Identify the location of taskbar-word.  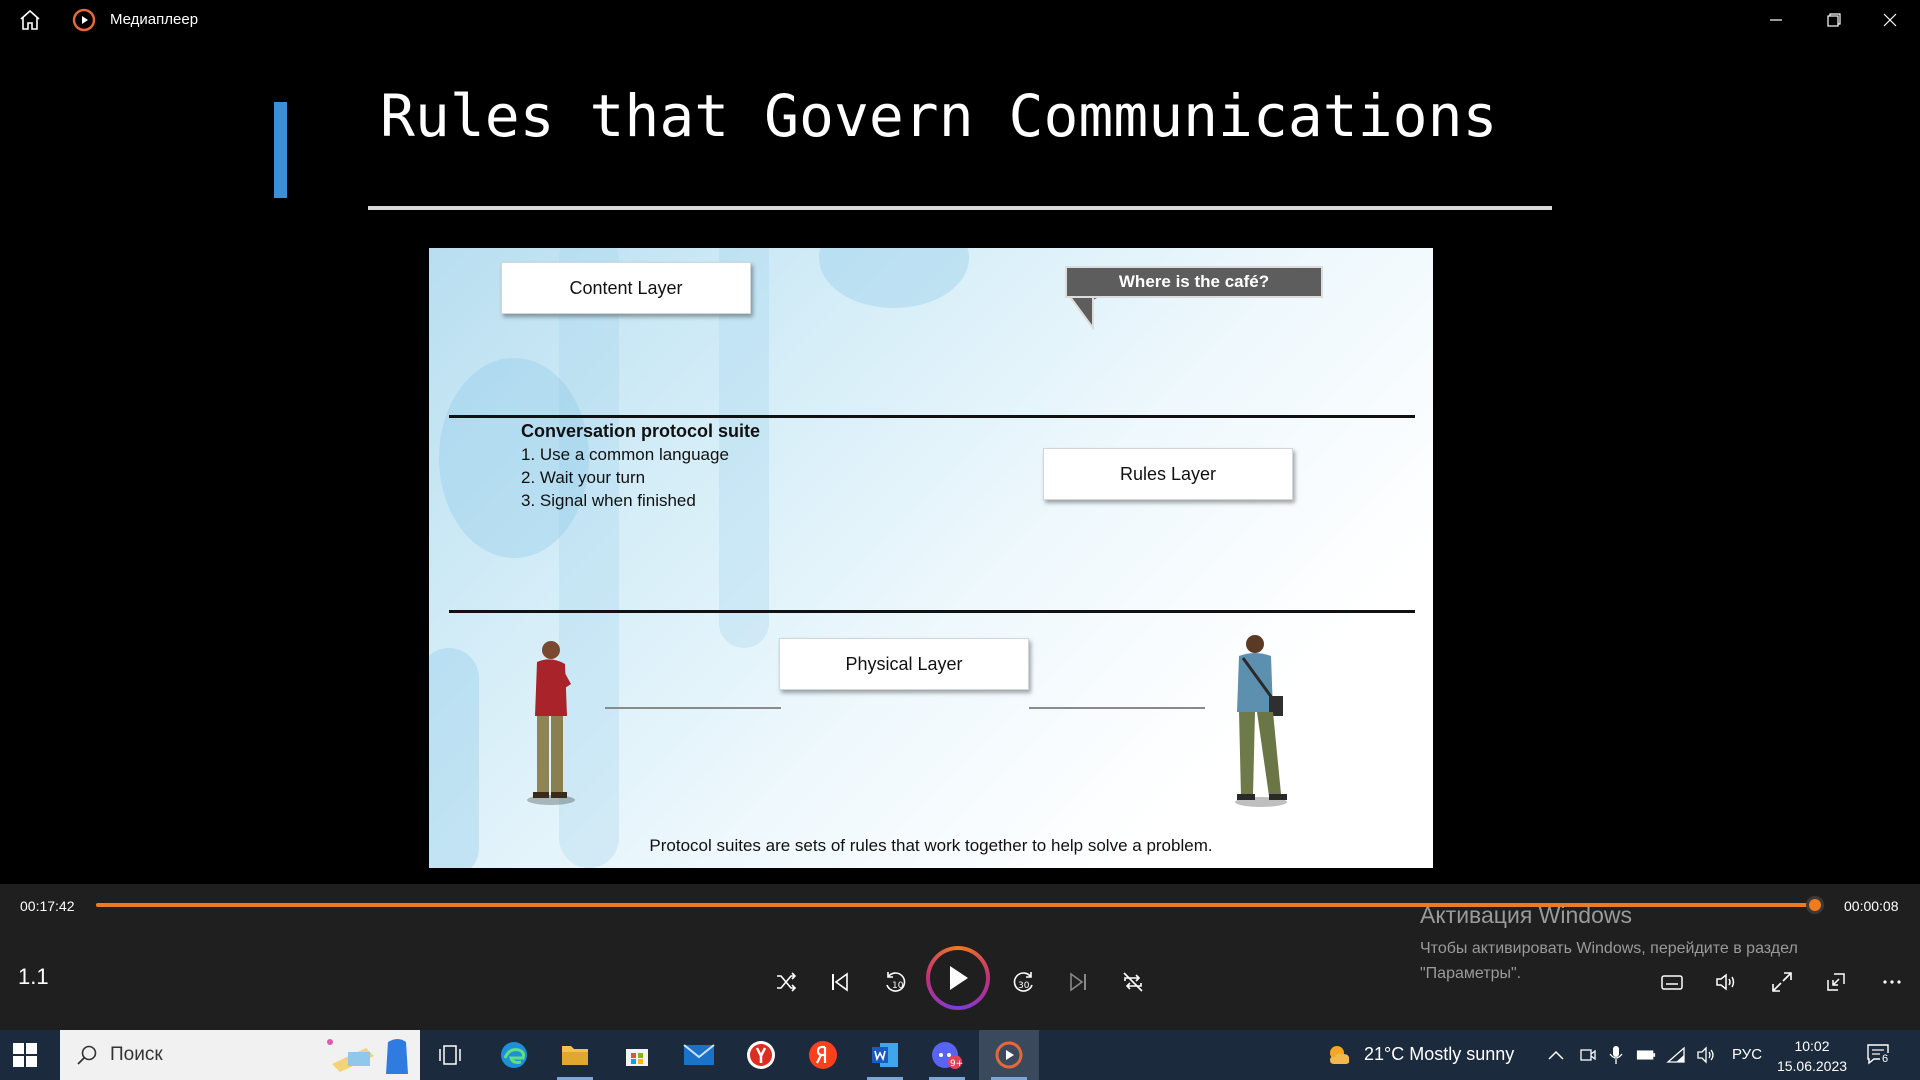
(885, 1055).